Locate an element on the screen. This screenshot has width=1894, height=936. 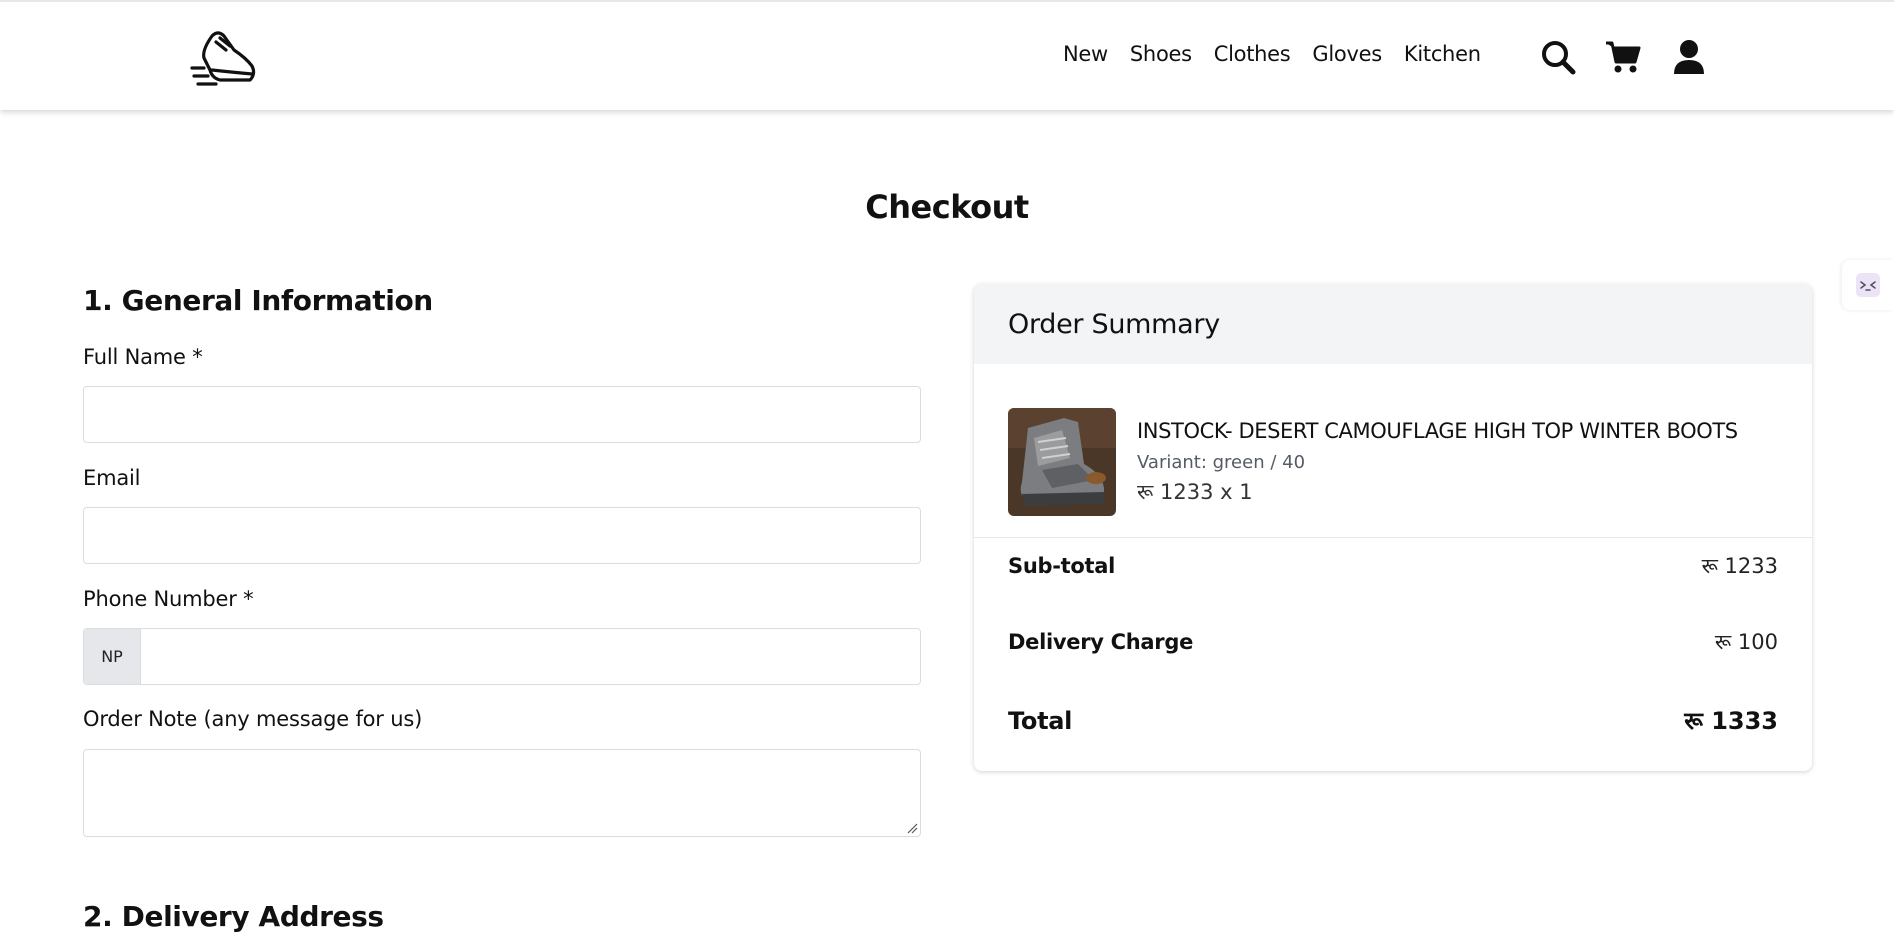
email-input is located at coordinates (502, 535).